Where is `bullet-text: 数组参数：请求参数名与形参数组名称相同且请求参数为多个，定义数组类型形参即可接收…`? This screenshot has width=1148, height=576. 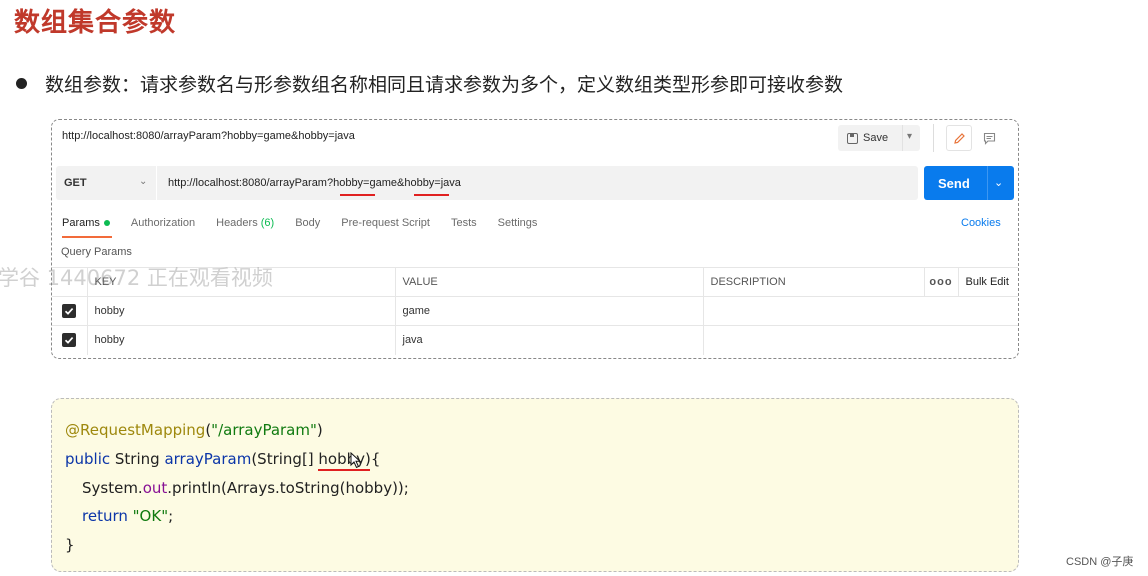 bullet-text: 数组参数：请求参数名与形参数组名称相同且请求参数为多个，定义数组类型形参即可接收… is located at coordinates (444, 85).